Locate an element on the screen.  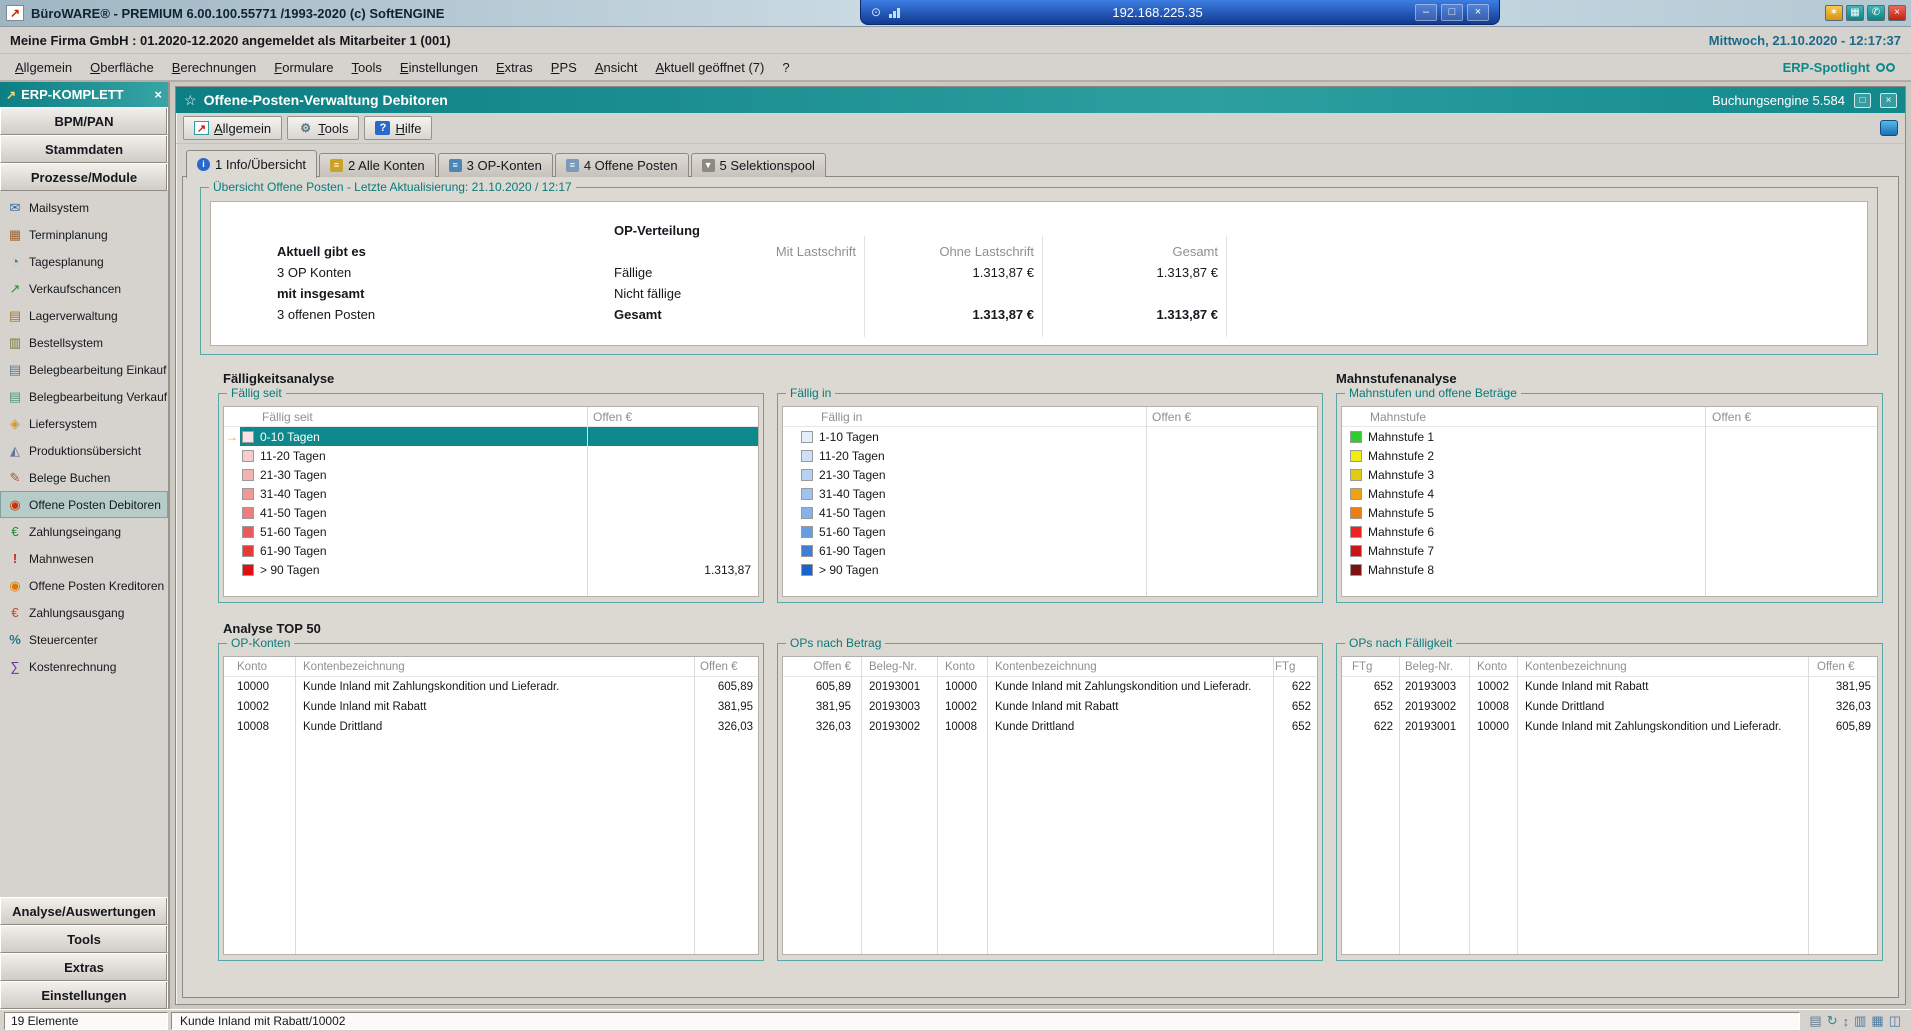
columns-icon: ▥ is located at coordinates (1860, 1021).